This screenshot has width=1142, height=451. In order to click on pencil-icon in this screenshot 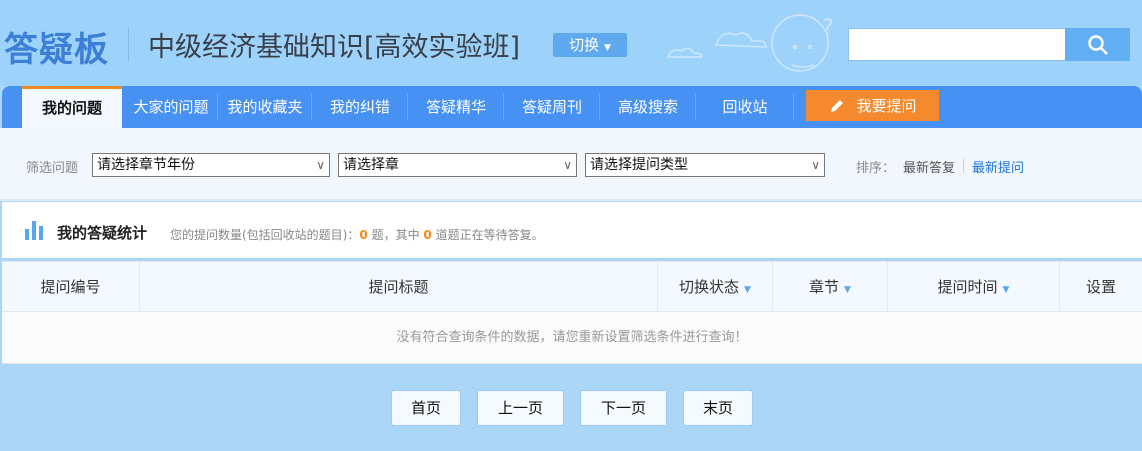, I will do `click(837, 105)`.